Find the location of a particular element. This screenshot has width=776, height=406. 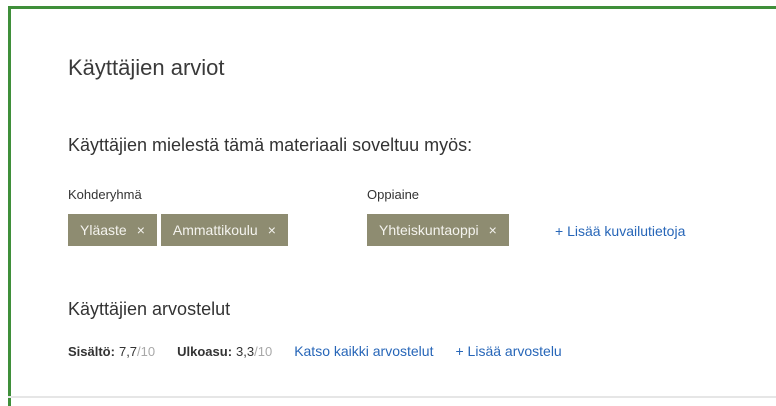

tag-label: Ammattikoulu is located at coordinates (215, 230).